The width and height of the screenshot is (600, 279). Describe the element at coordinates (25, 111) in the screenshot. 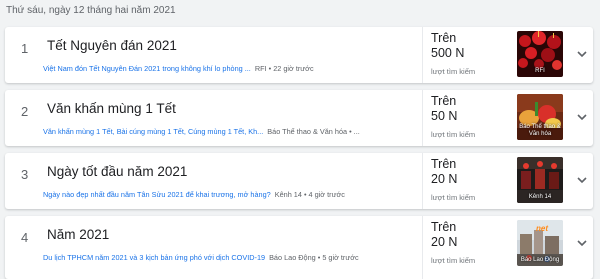

I see `trend-rank: 2` at that location.